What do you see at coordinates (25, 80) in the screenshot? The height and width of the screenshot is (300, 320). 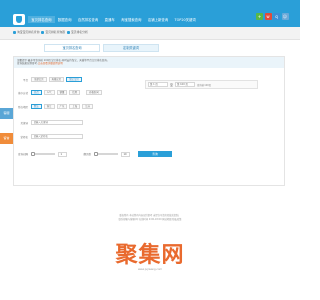 I see `platform-label: 平台` at bounding box center [25, 80].